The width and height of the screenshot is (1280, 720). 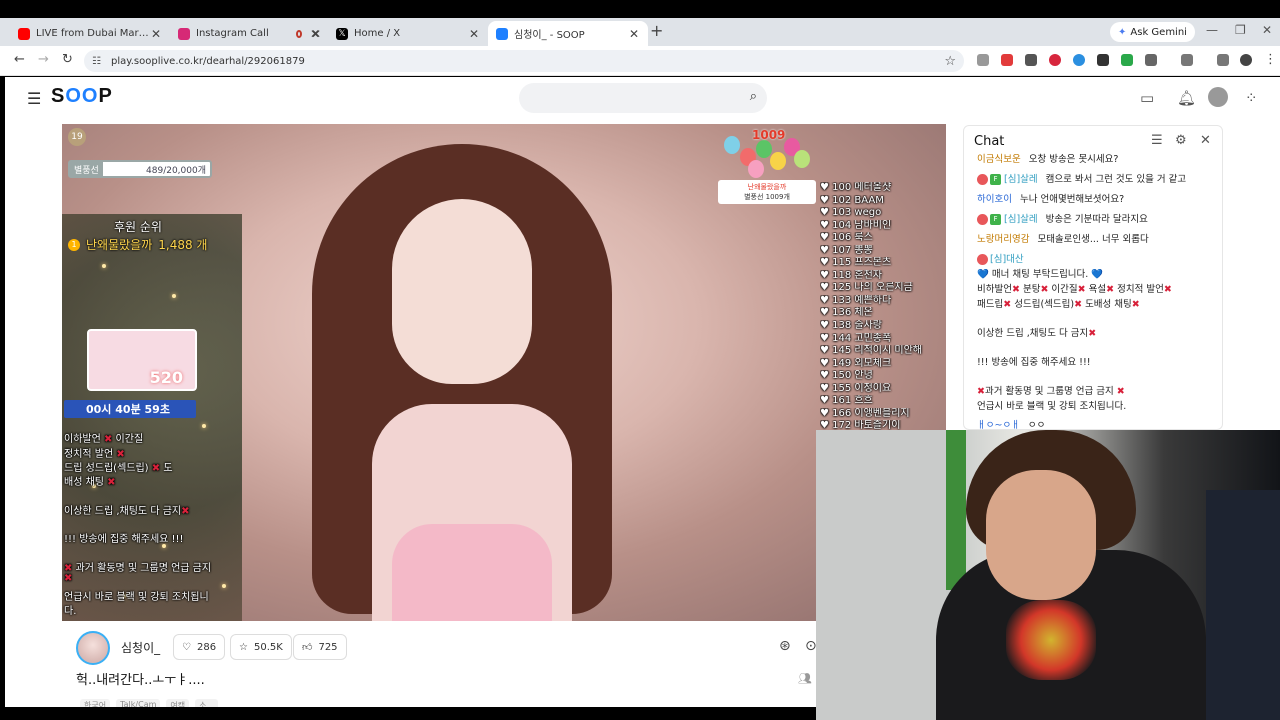 What do you see at coordinates (224, 586) in the screenshot?
I see `light-sparkle` at bounding box center [224, 586].